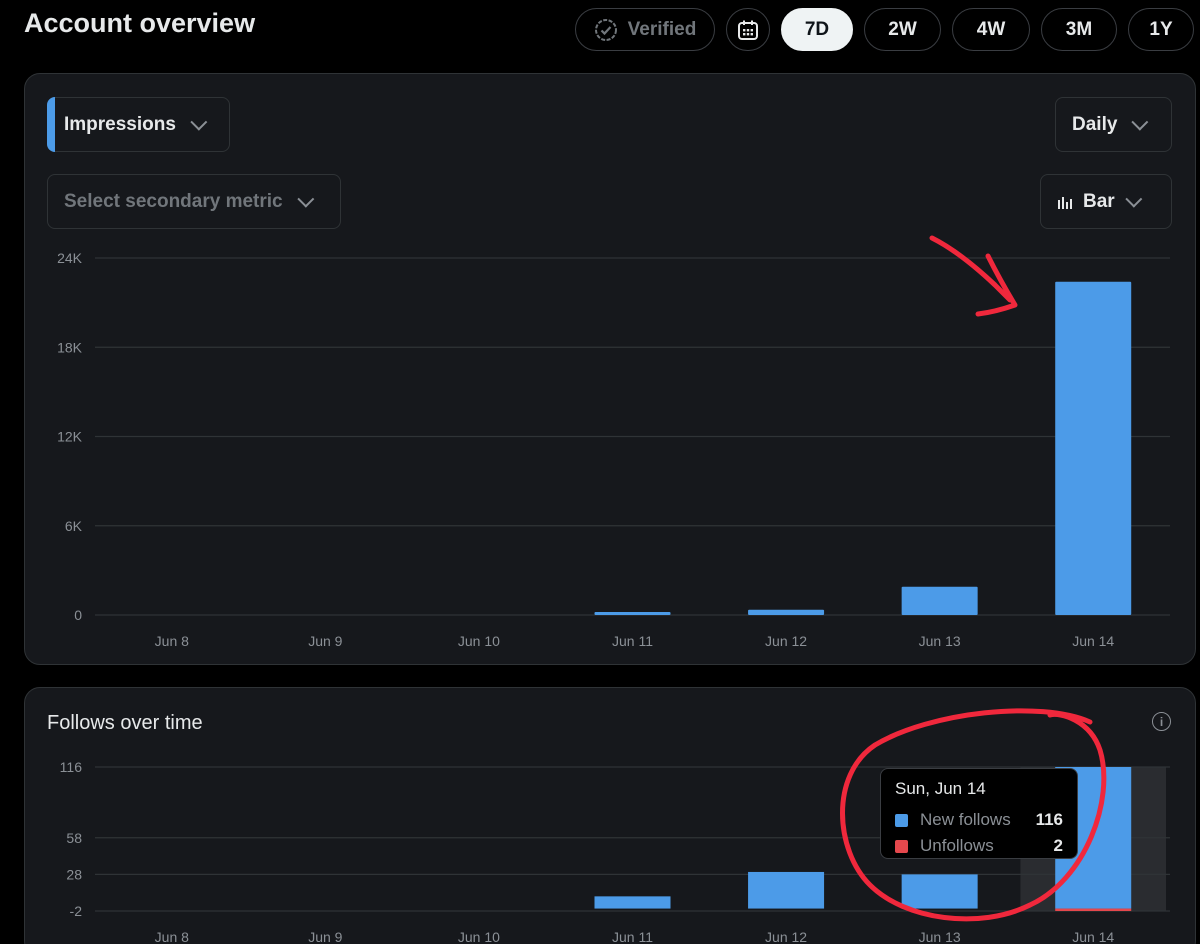 The width and height of the screenshot is (1200, 944). What do you see at coordinates (786, 936) in the screenshot?
I see `x-tick-label: Jun 12` at bounding box center [786, 936].